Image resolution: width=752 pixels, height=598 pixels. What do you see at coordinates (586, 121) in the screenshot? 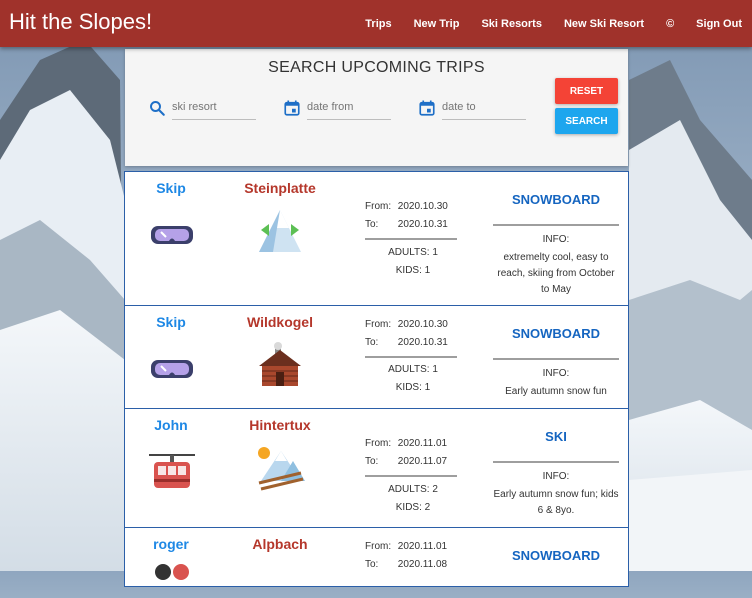
I see `search-button: SEARCH` at bounding box center [586, 121].